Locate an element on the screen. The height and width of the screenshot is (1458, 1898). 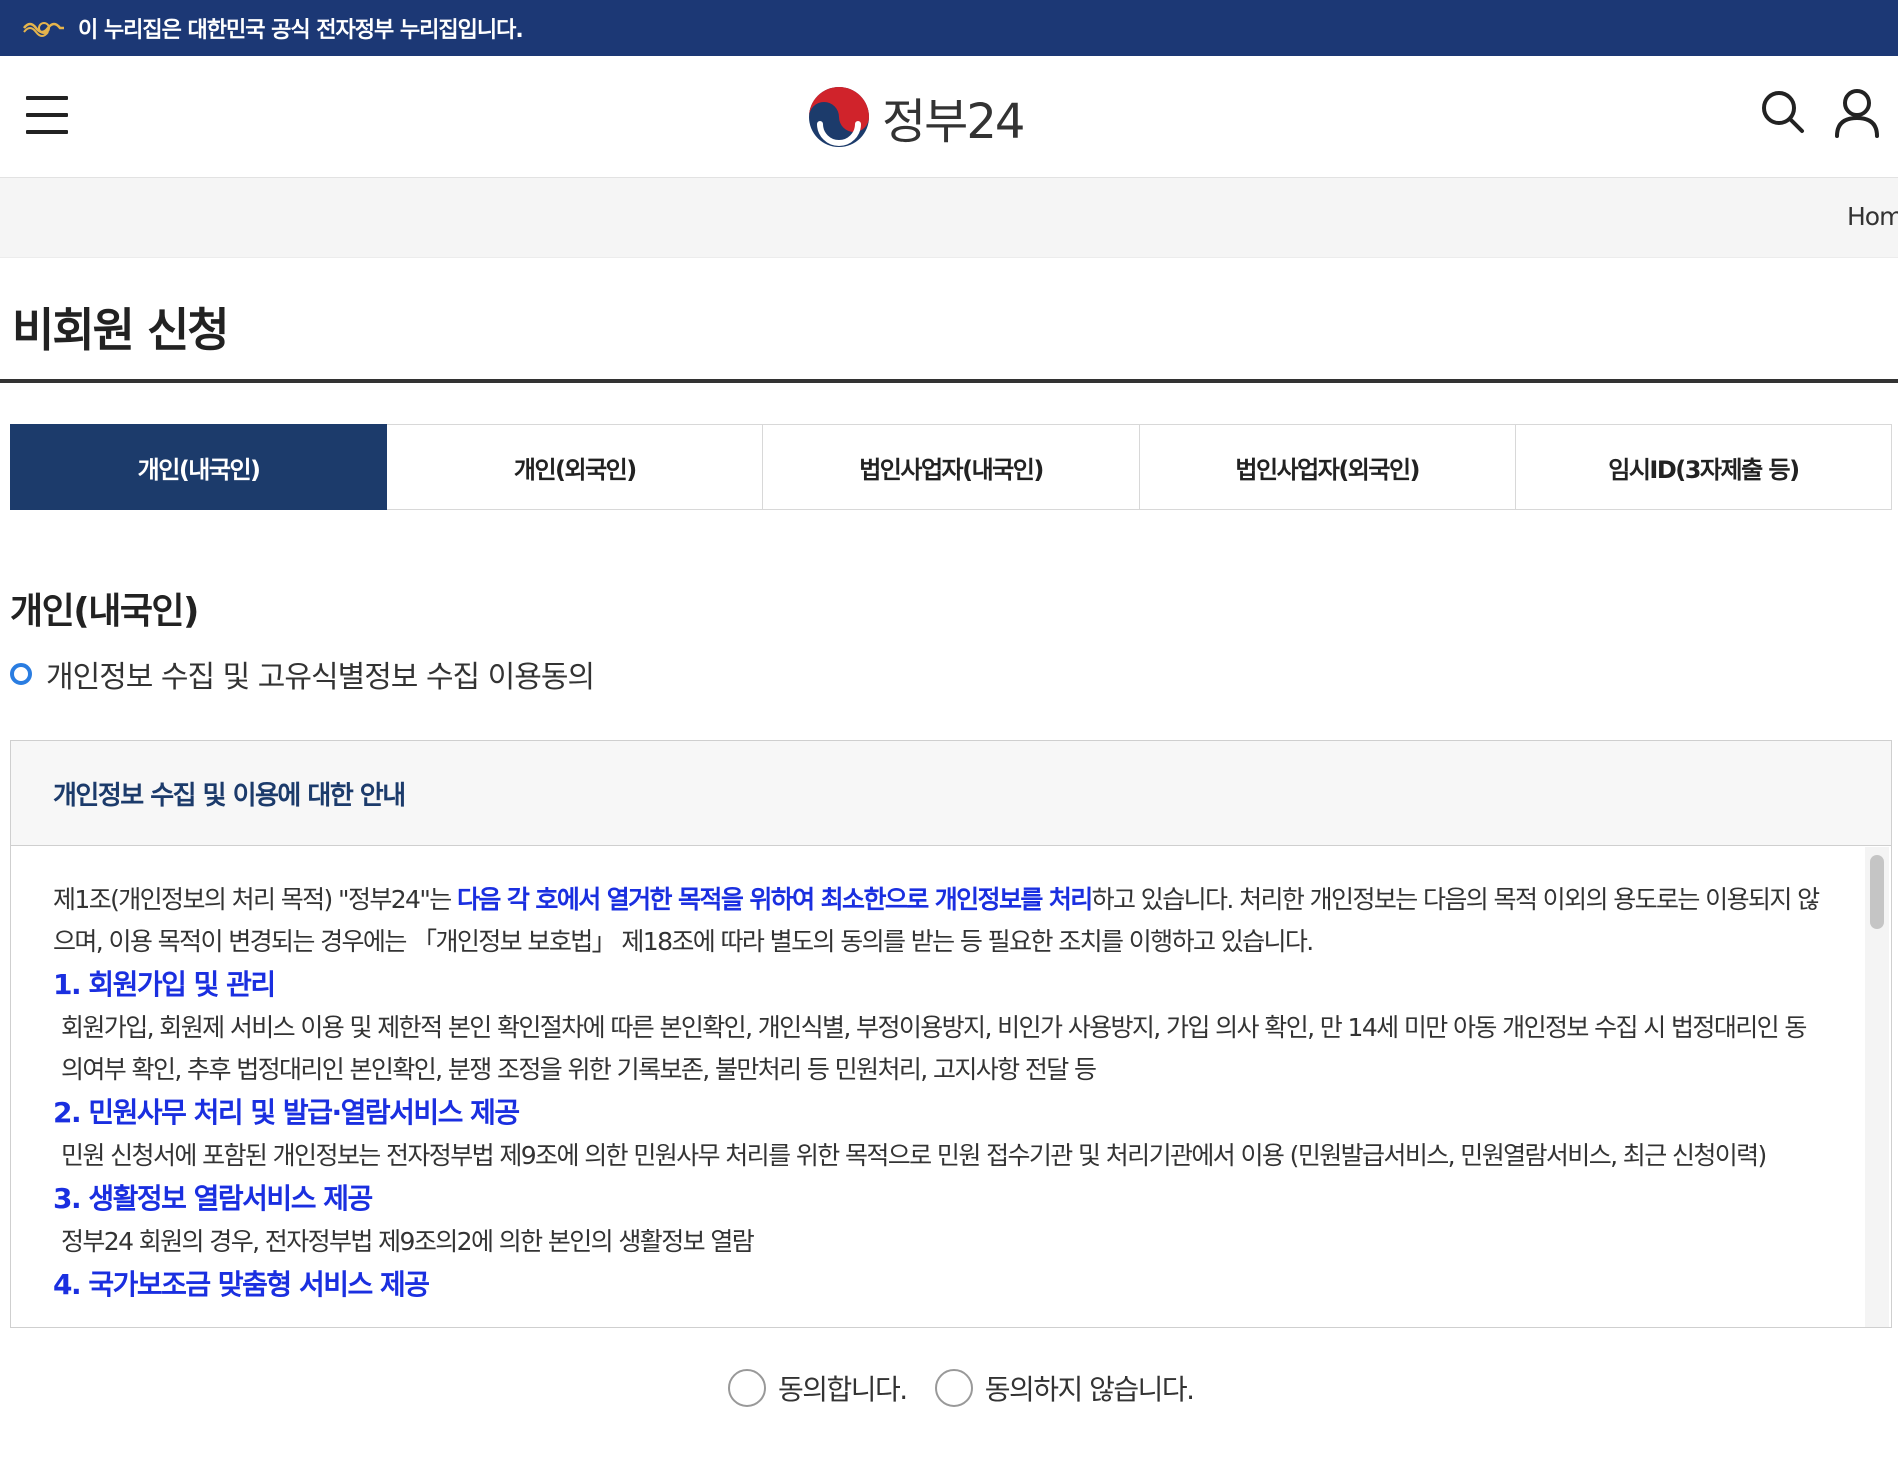
section-title: 개인(내국인) is located at coordinates (105, 611).